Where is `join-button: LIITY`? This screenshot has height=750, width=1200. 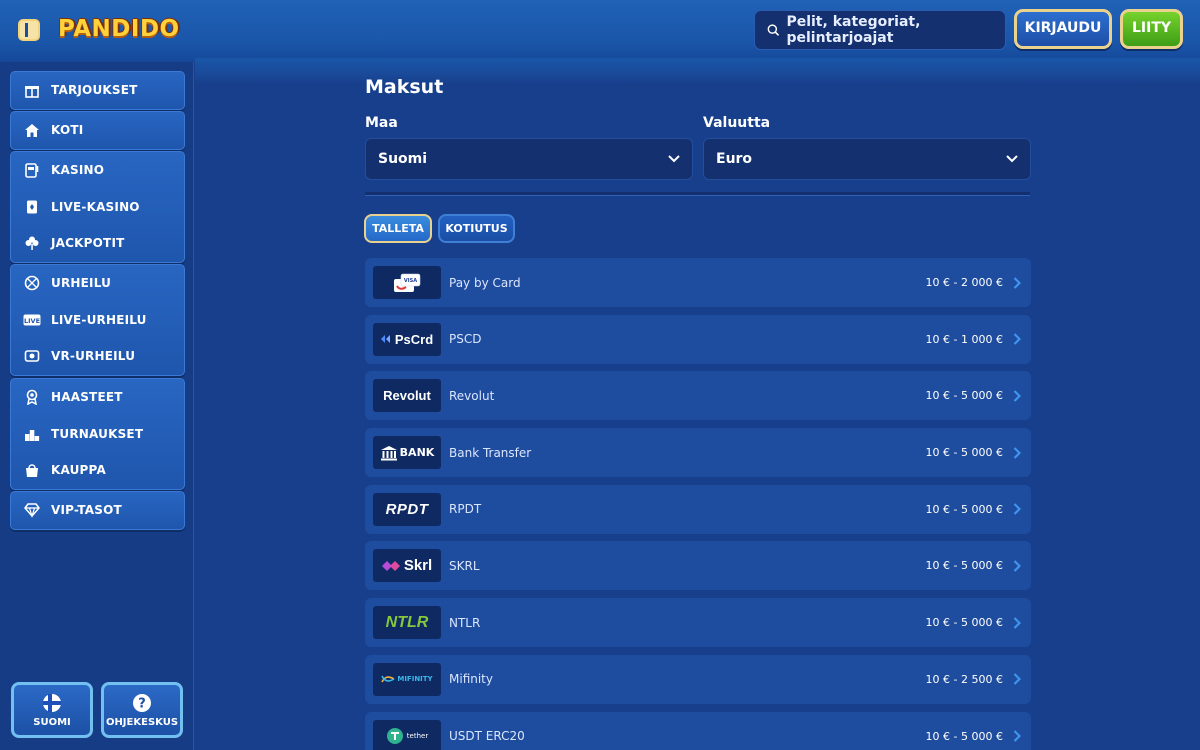
join-button: LIITY is located at coordinates (1151, 29).